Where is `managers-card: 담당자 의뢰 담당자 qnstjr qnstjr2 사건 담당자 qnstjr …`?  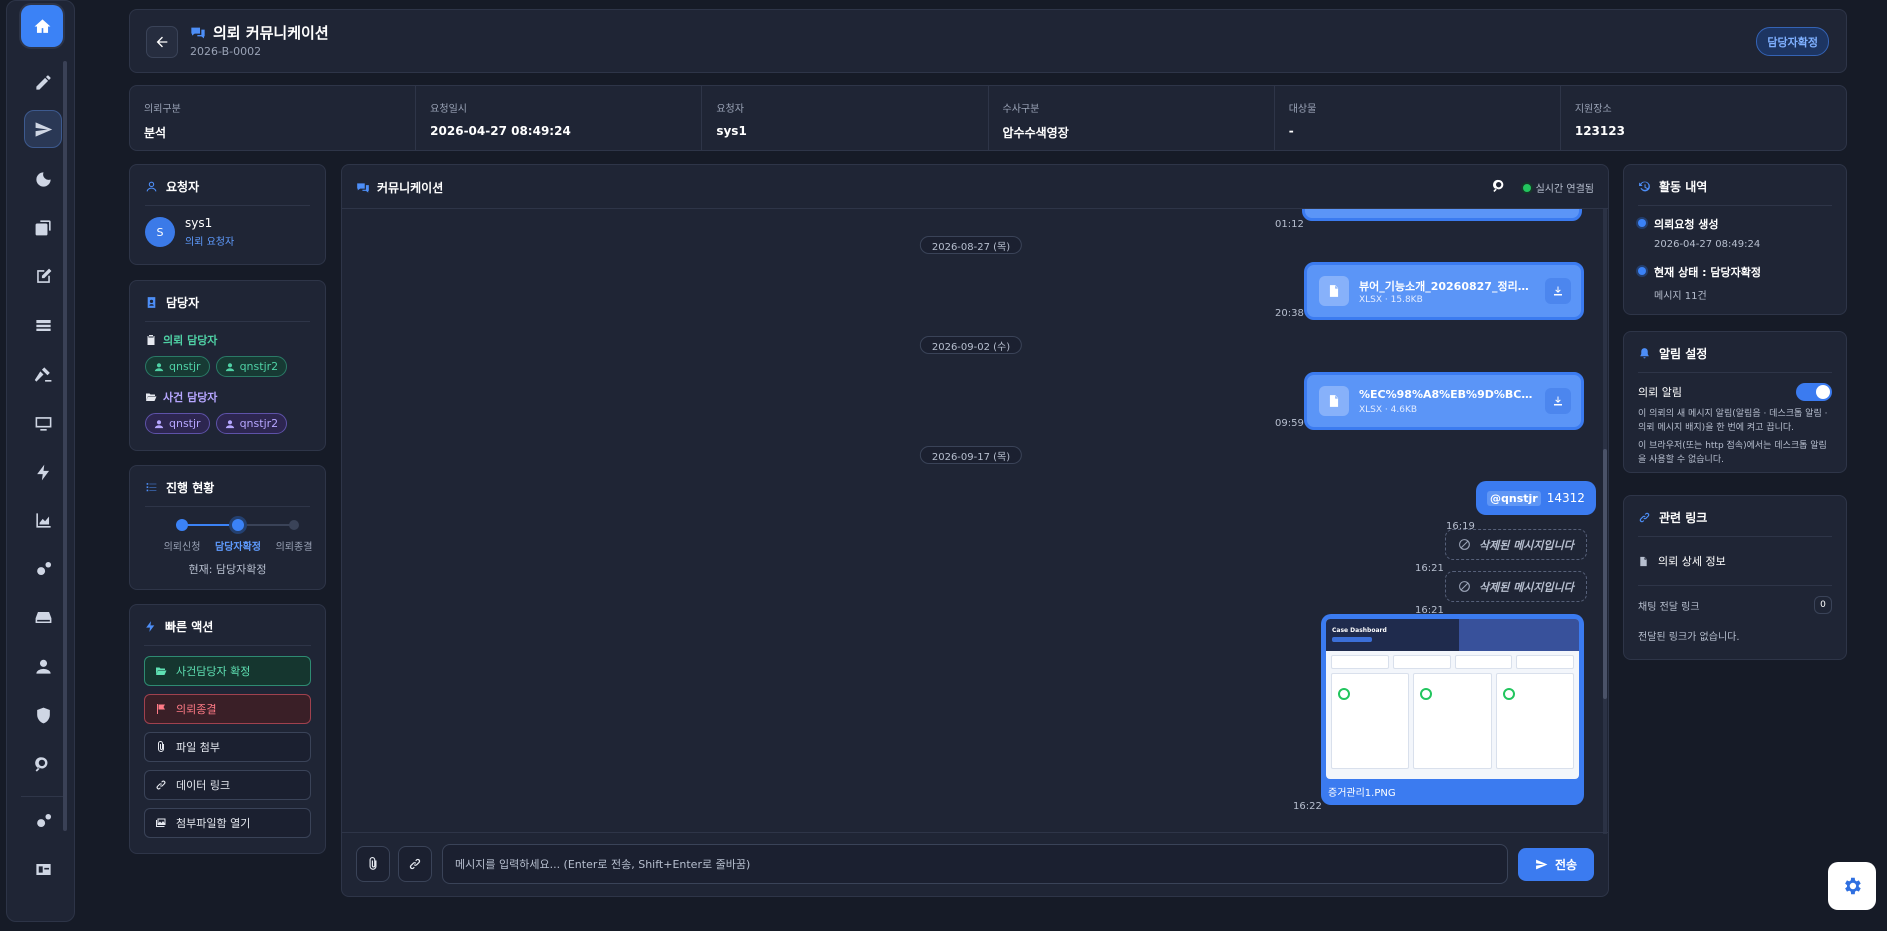
managers-card: 담당자 의뢰 담당자 qnstjr qnstjr2 사건 담당자 qnstjr … is located at coordinates (227, 365).